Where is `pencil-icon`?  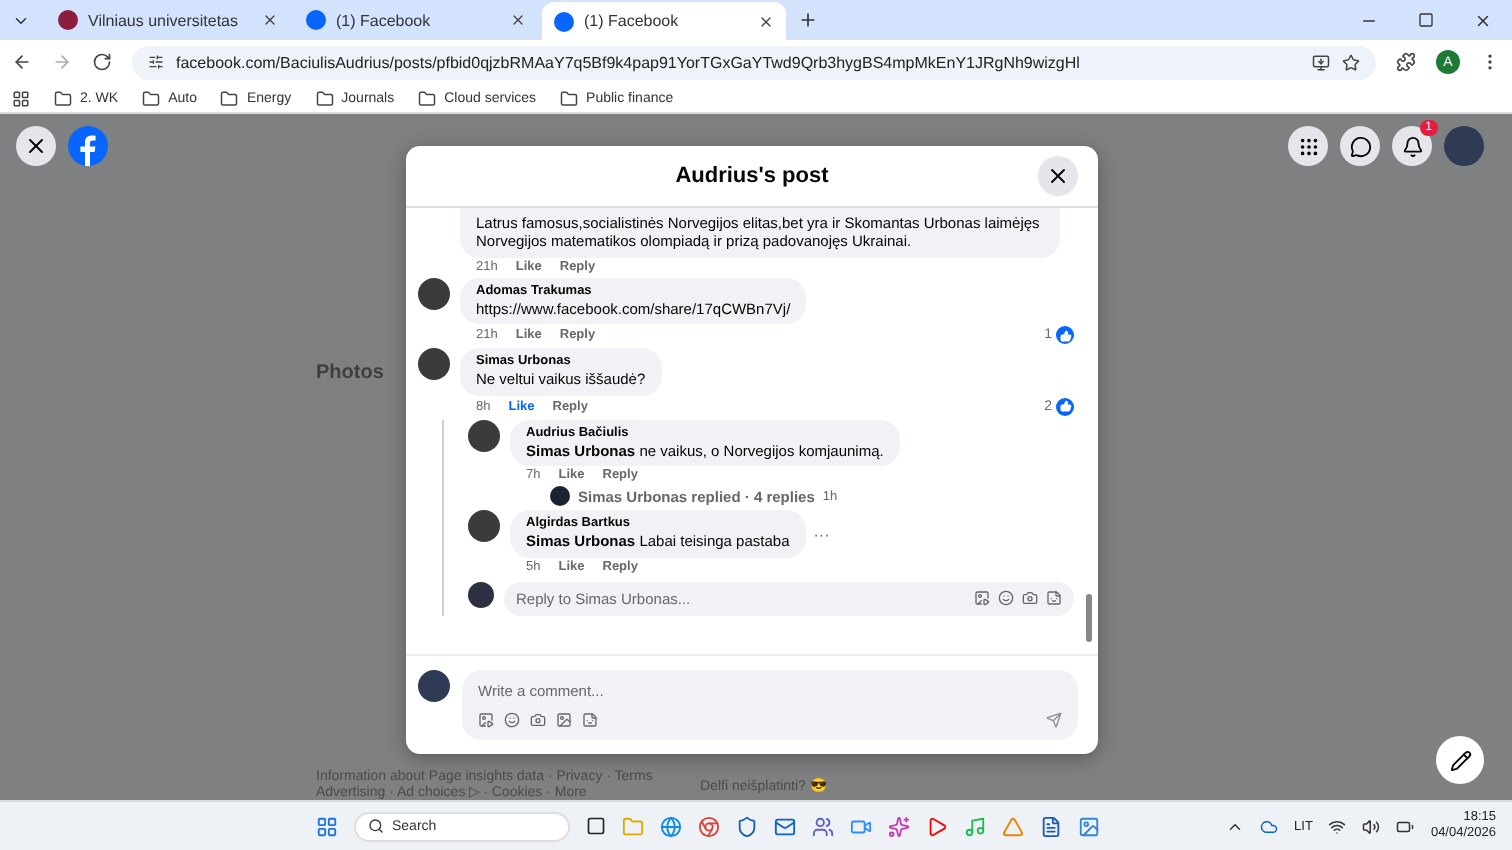 pencil-icon is located at coordinates (1460, 760).